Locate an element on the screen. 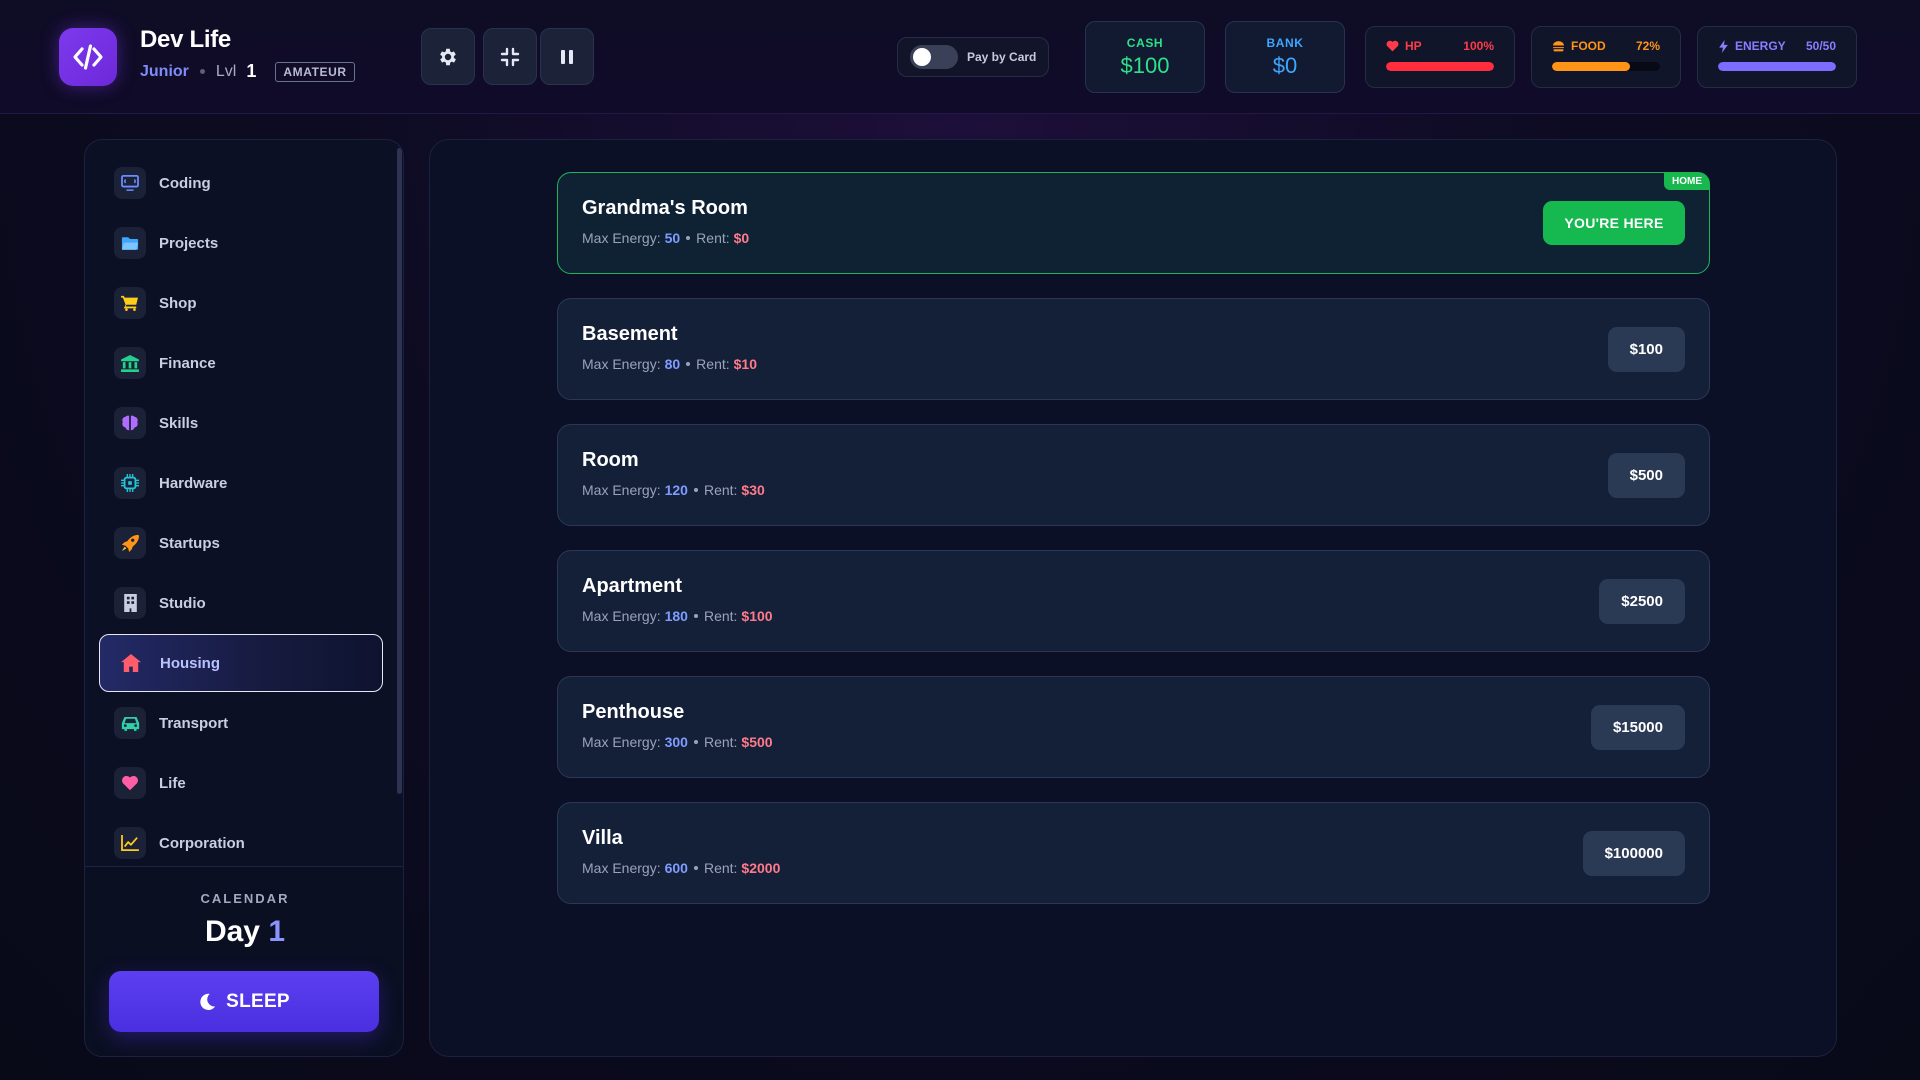 The width and height of the screenshot is (1920, 1080). sidebar-item-studio: Studio is located at coordinates (241, 603).